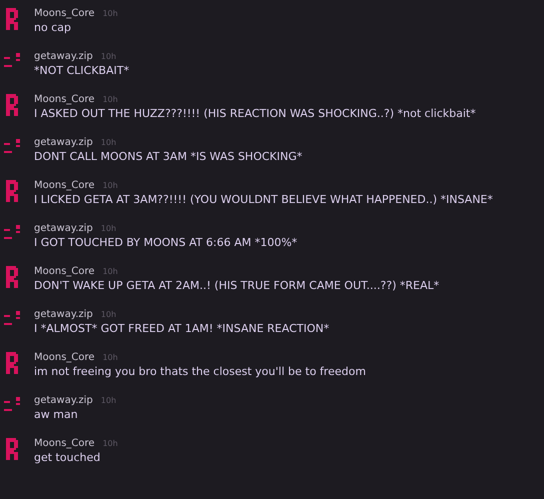 The height and width of the screenshot is (499, 544). What do you see at coordinates (168, 157) in the screenshot?
I see `message-text: DONT CALL MOONS AT 3AM *IS WAS SHOCKING*` at bounding box center [168, 157].